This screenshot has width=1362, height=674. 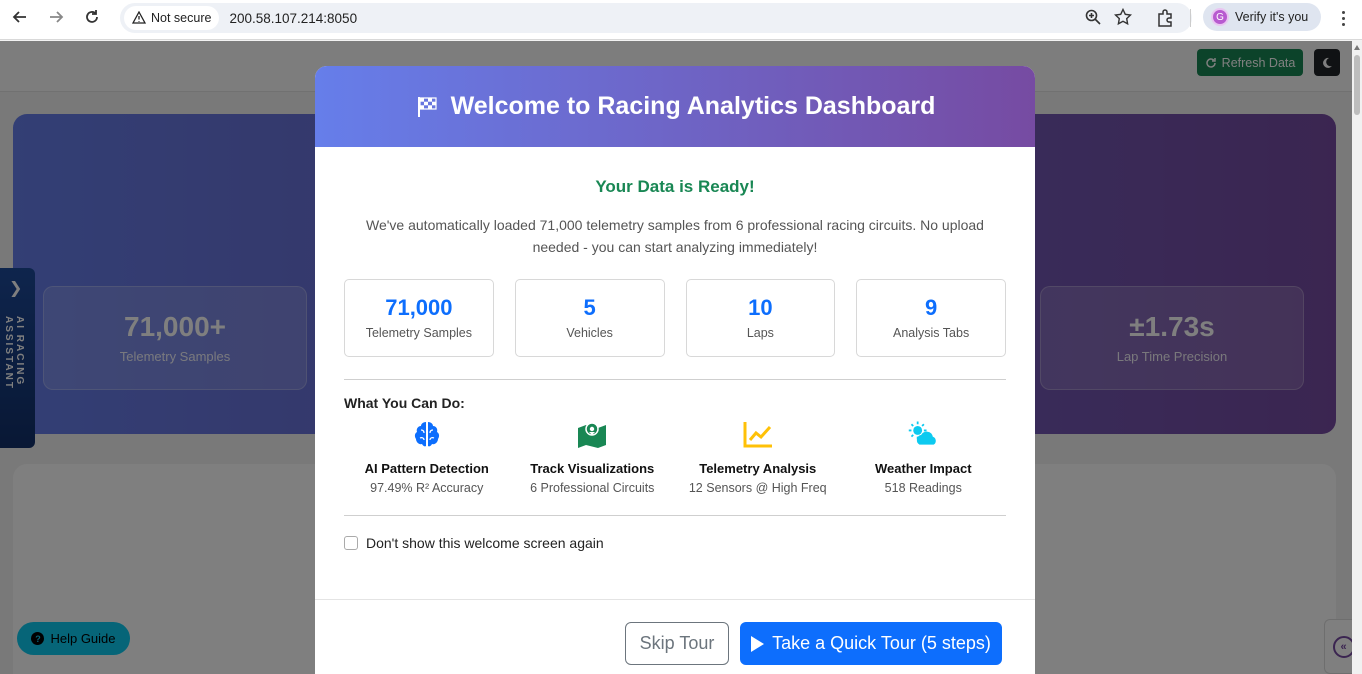 I want to click on page-scrollbar, so click(x=1357, y=357).